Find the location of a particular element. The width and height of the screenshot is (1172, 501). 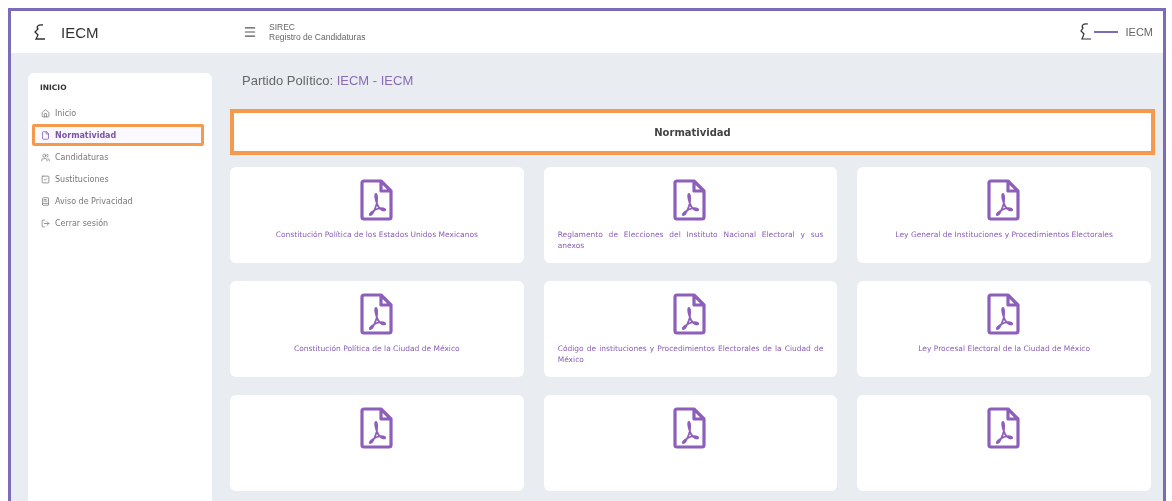

institution-label: IECM is located at coordinates (1139, 32).